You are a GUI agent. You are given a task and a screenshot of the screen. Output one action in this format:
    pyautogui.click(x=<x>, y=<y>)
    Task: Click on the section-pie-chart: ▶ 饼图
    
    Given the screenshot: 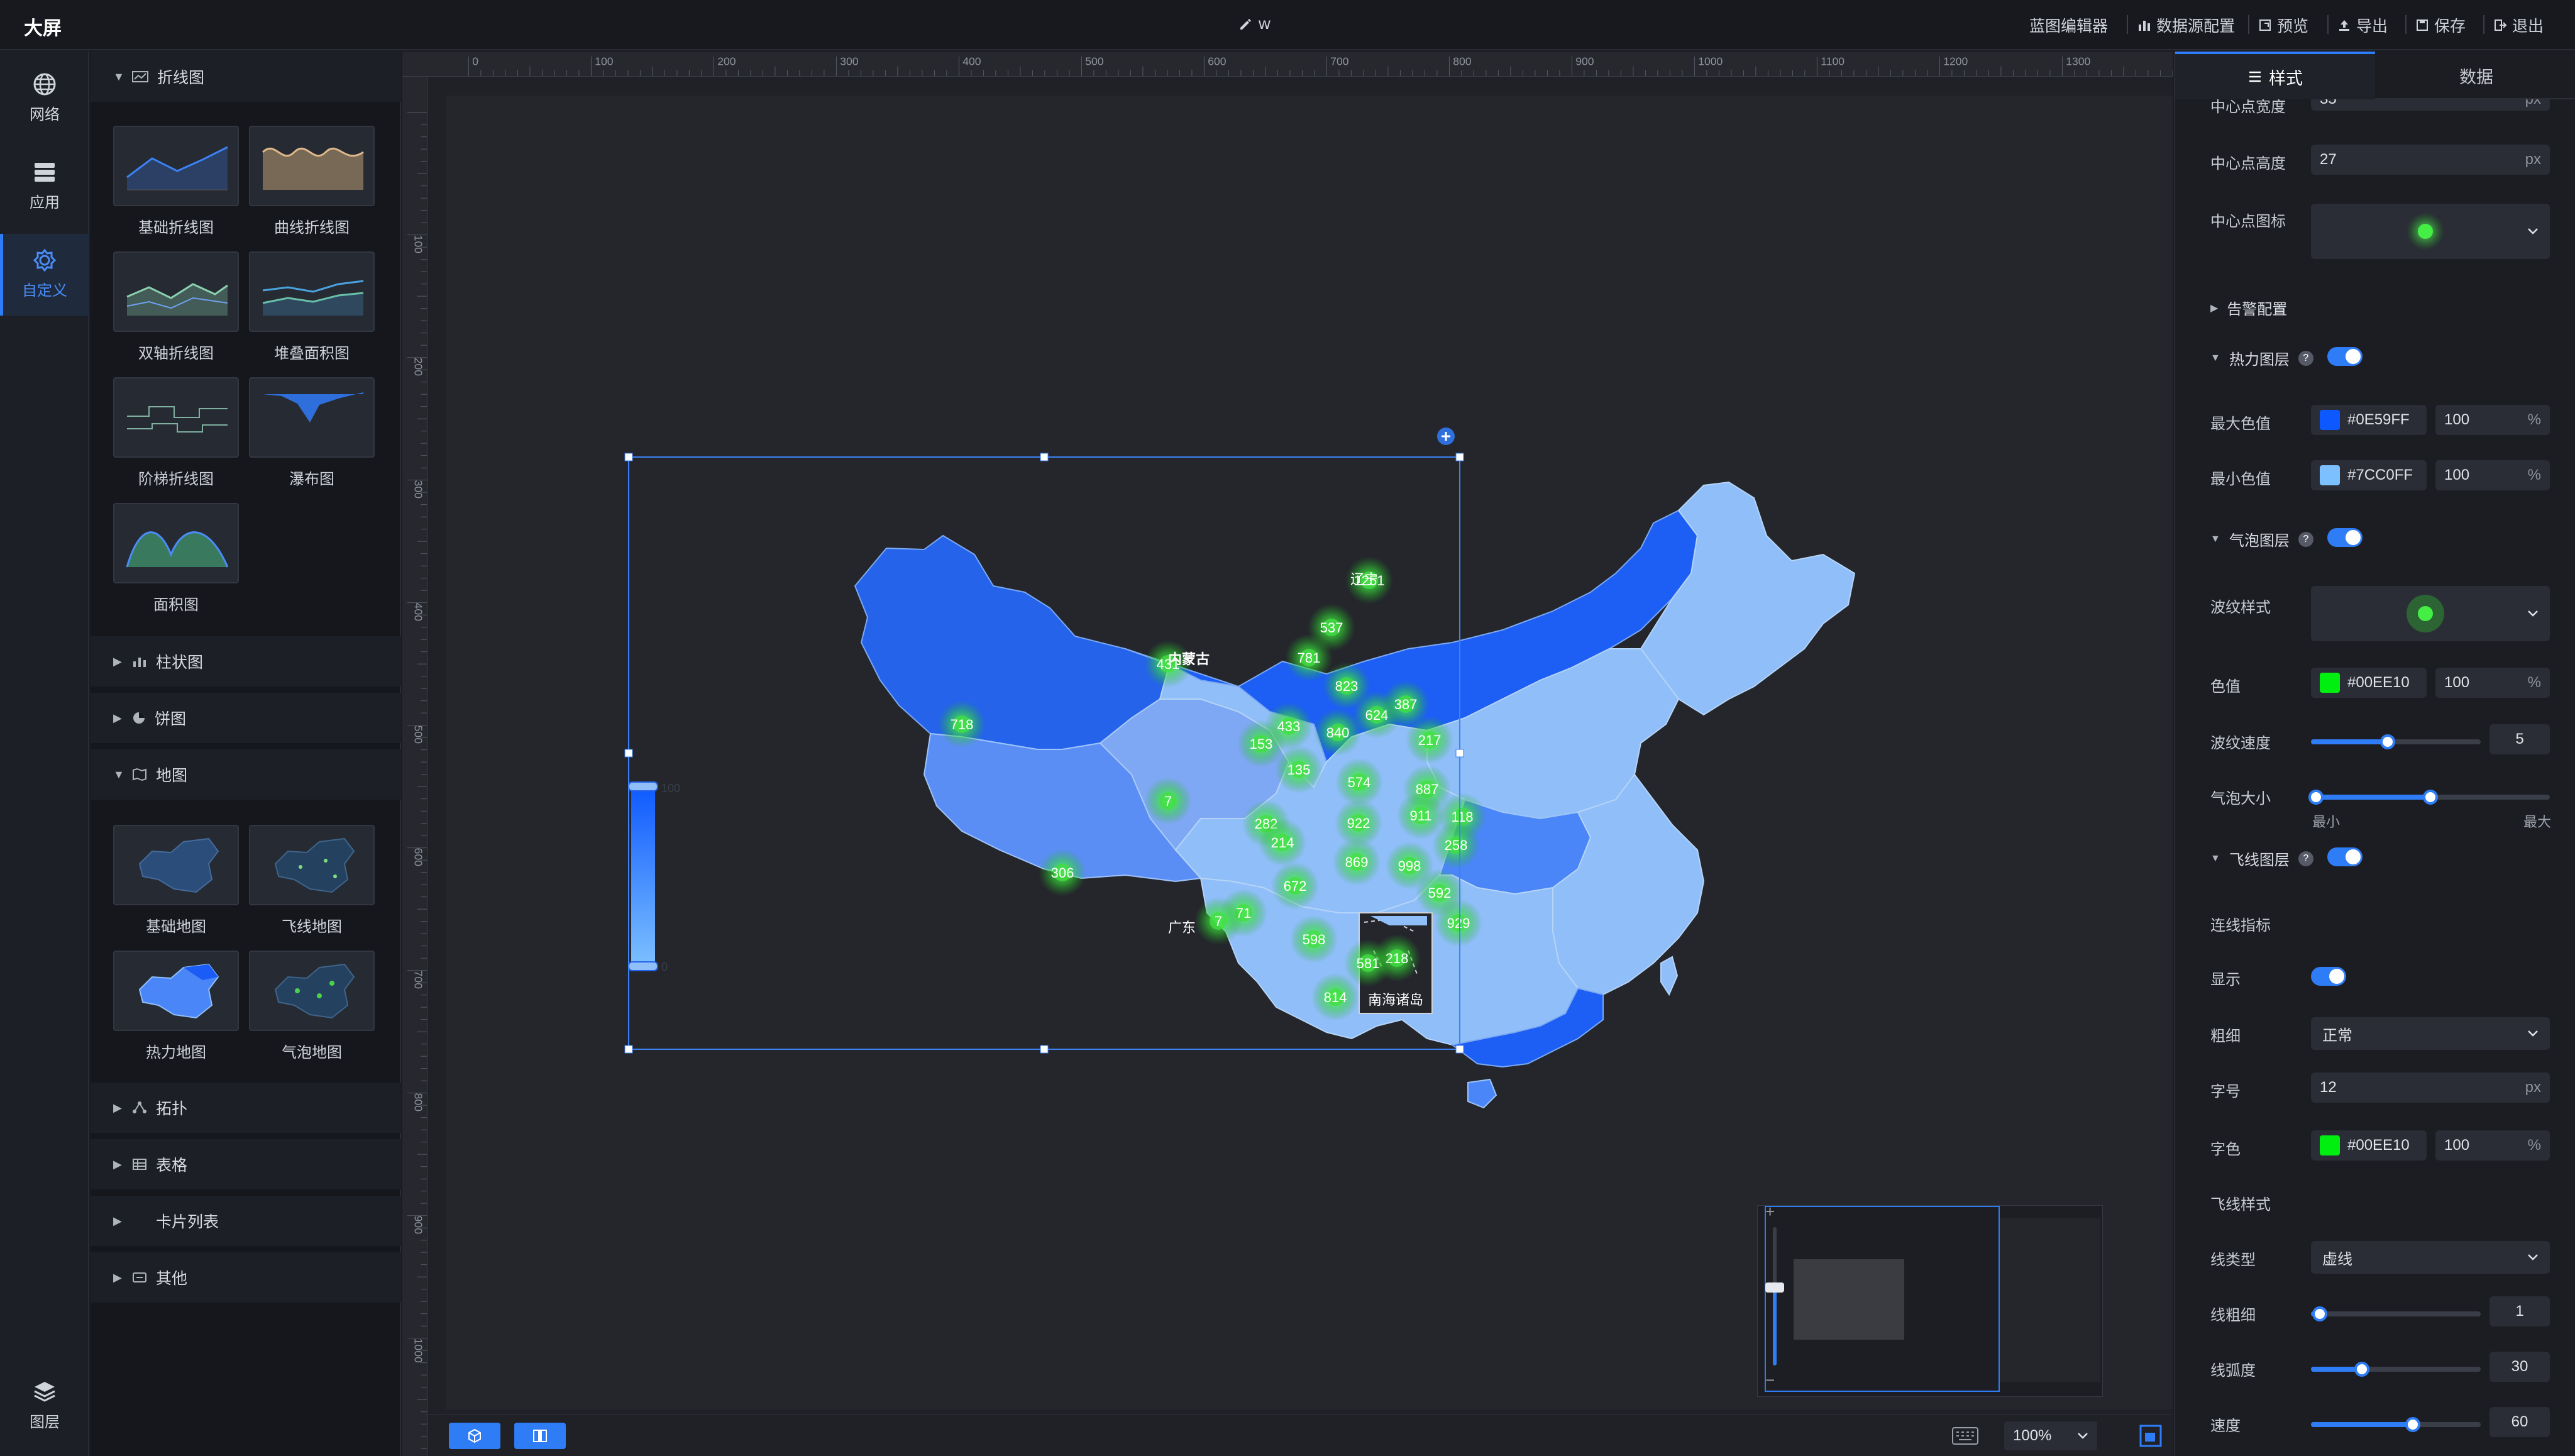 What is the action you would take?
    pyautogui.click(x=246, y=718)
    